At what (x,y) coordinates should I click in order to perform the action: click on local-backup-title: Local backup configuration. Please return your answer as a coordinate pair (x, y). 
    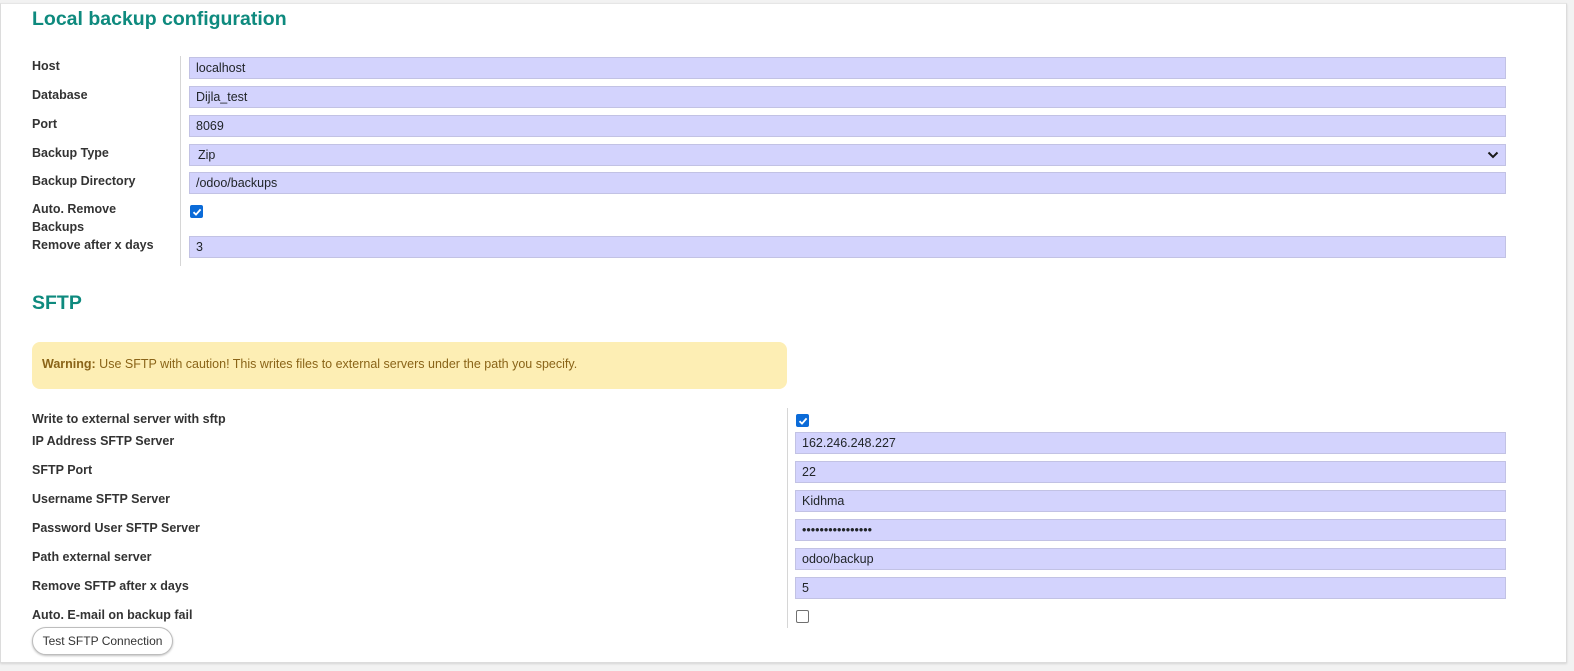
    Looking at the image, I should click on (159, 19).